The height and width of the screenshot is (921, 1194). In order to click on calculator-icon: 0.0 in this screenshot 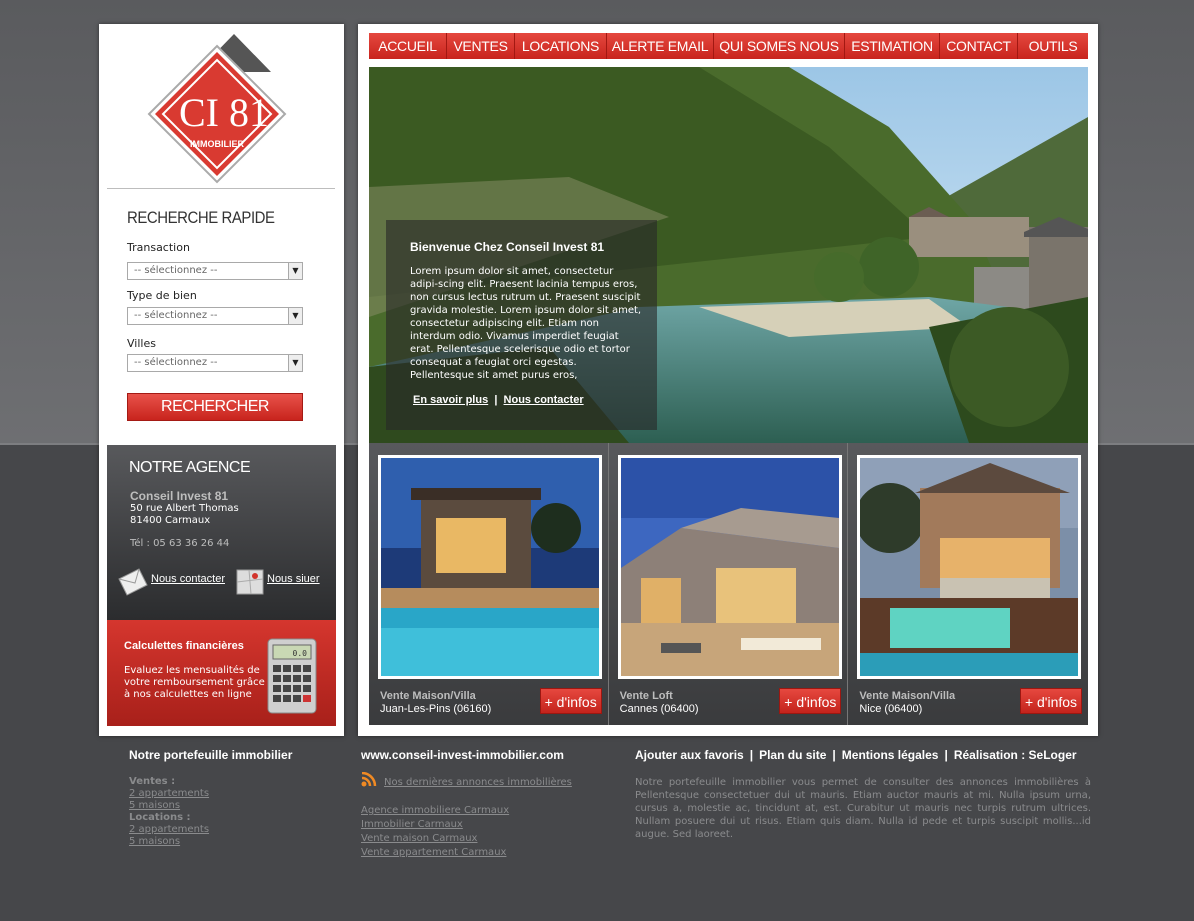, I will do `click(292, 676)`.